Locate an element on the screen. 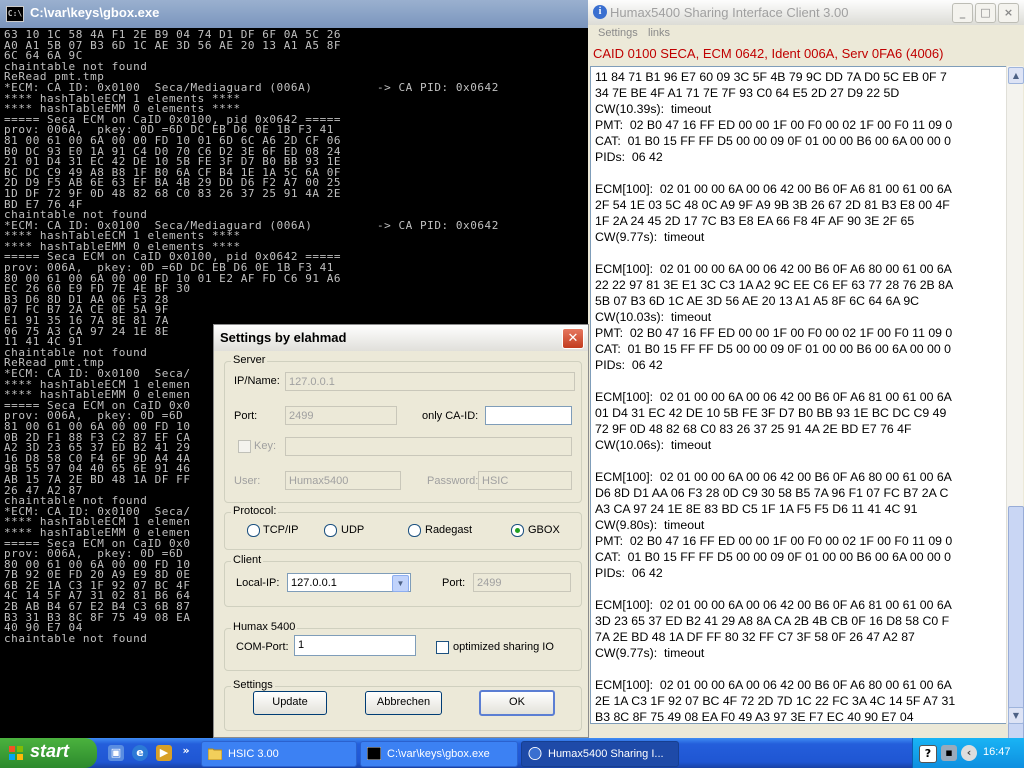 This screenshot has width=1024, height=768. task-hsic: HSIC 3.00 is located at coordinates (279, 754).